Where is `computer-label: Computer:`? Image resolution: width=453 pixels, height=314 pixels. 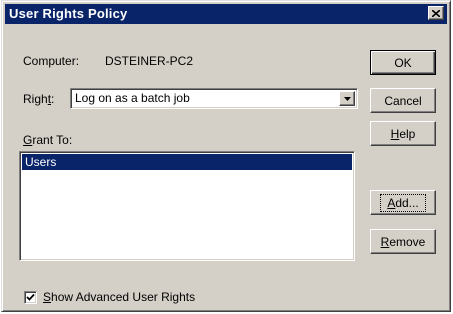
computer-label: Computer: is located at coordinates (51, 61).